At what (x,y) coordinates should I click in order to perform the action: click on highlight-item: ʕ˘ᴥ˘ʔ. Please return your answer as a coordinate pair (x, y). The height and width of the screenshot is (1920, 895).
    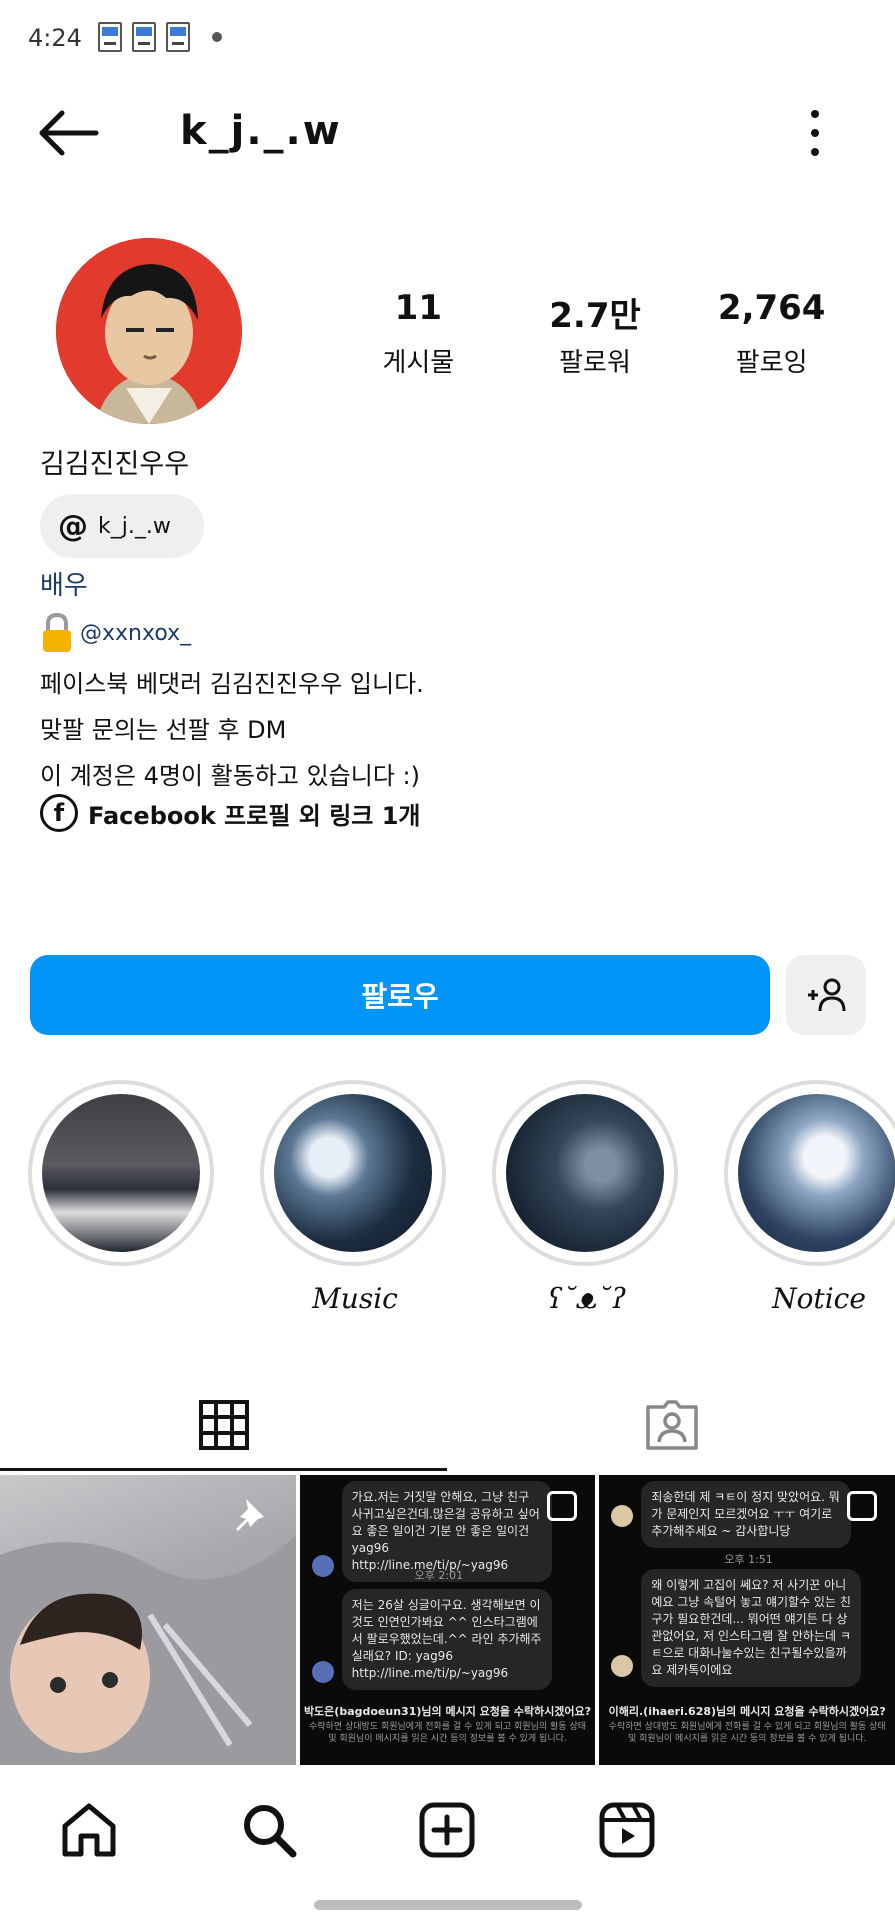
    Looking at the image, I should click on (587, 1199).